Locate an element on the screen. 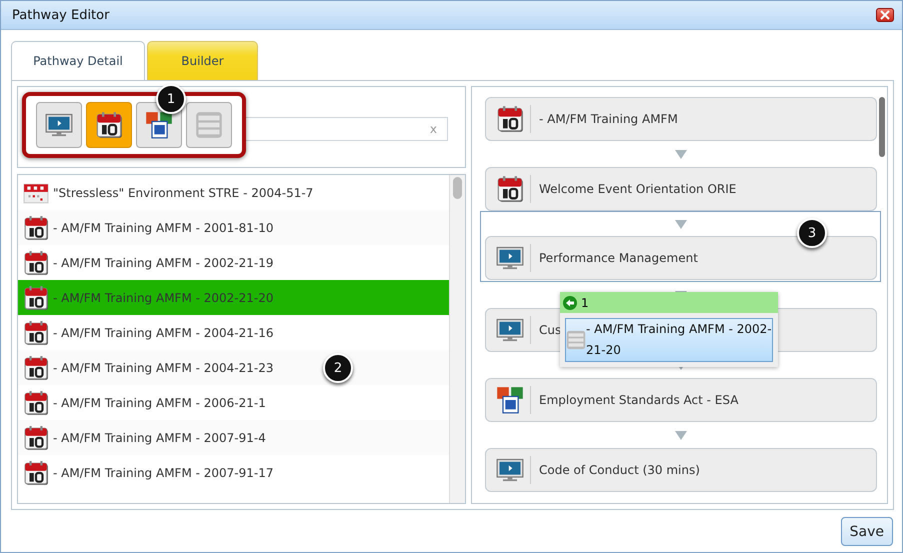  save-button: Save is located at coordinates (866, 531).